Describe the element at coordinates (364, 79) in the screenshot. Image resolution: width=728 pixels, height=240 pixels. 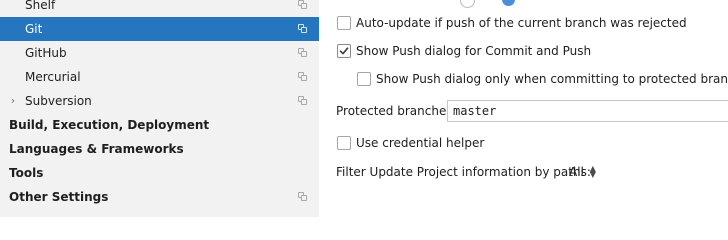
I see `protected-only-checkbox` at that location.